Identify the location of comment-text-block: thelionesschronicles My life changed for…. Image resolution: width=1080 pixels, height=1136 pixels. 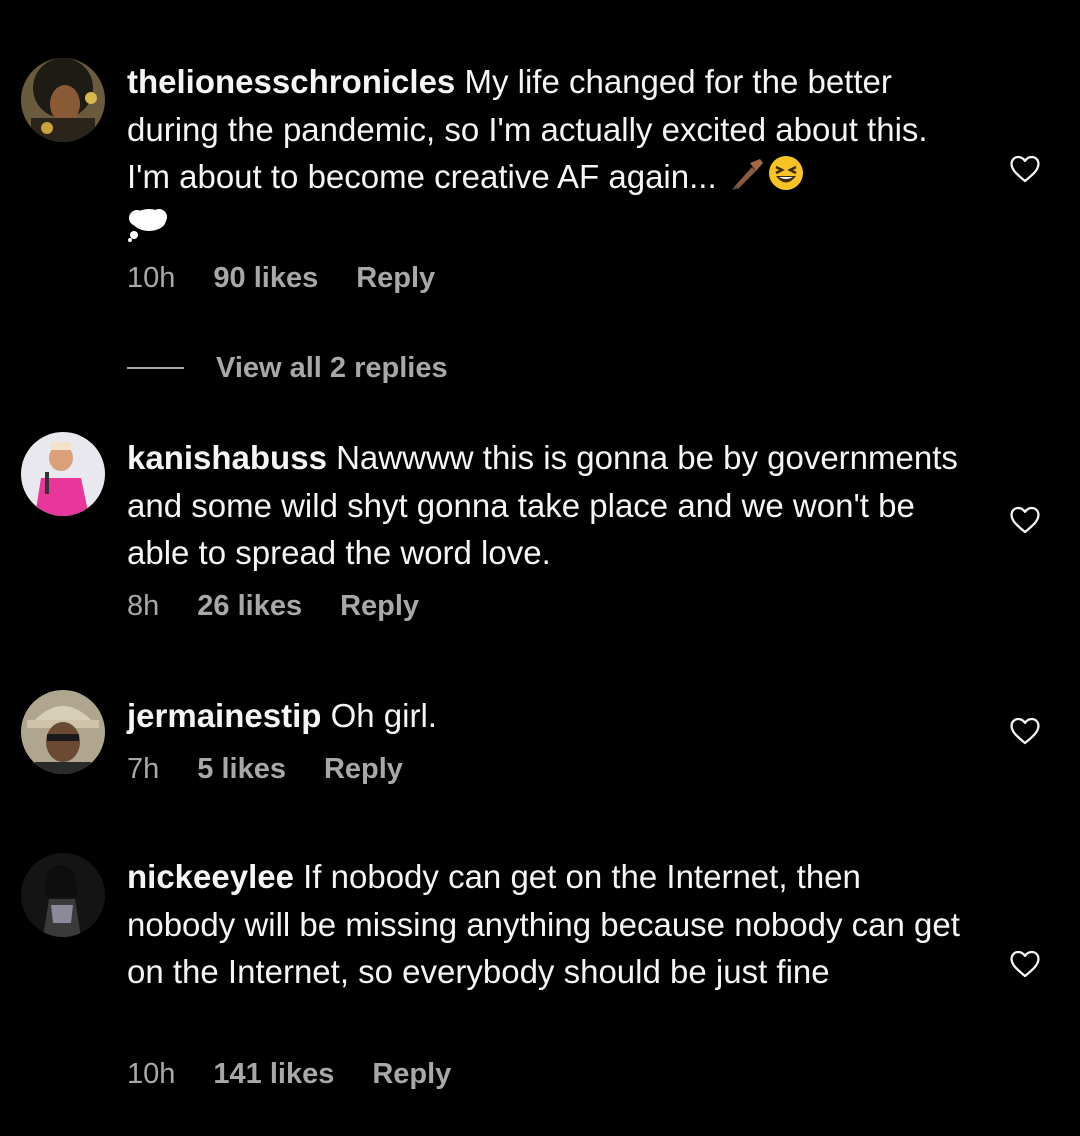
(552, 156).